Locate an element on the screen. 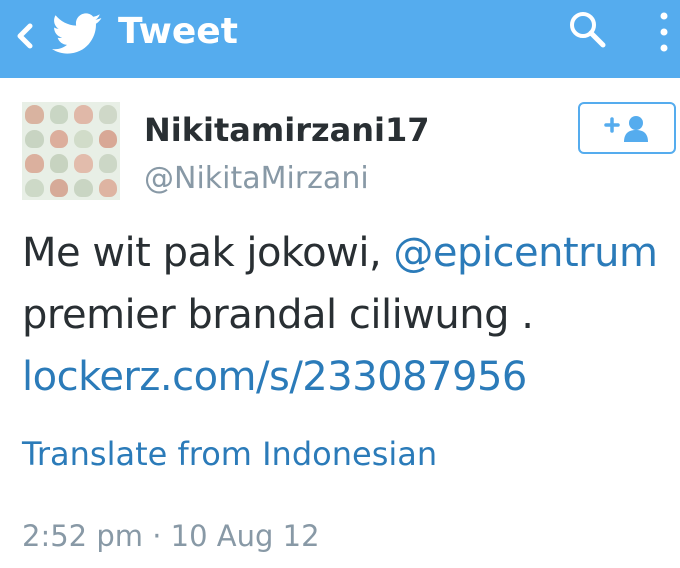 This screenshot has width=680, height=568. app-bar: Tweet is located at coordinates (340, 39).